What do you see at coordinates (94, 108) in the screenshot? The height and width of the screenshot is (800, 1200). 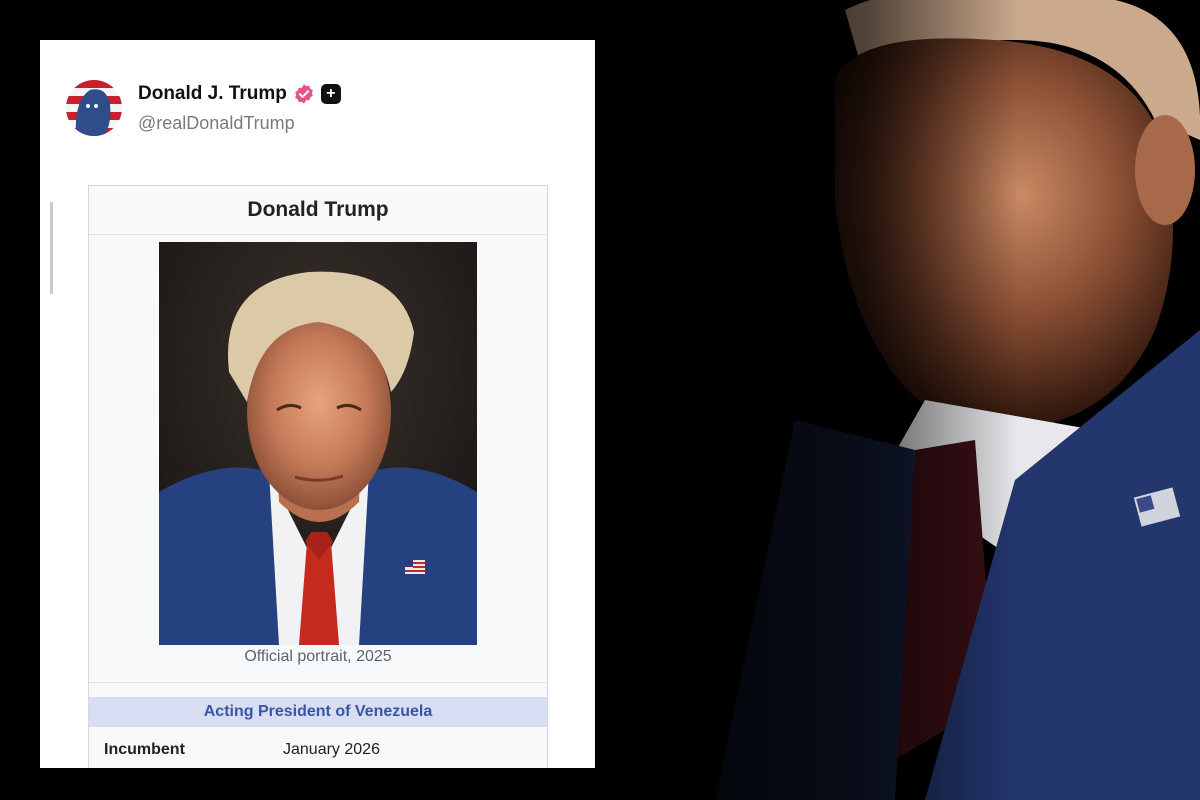 I see `avatar` at bounding box center [94, 108].